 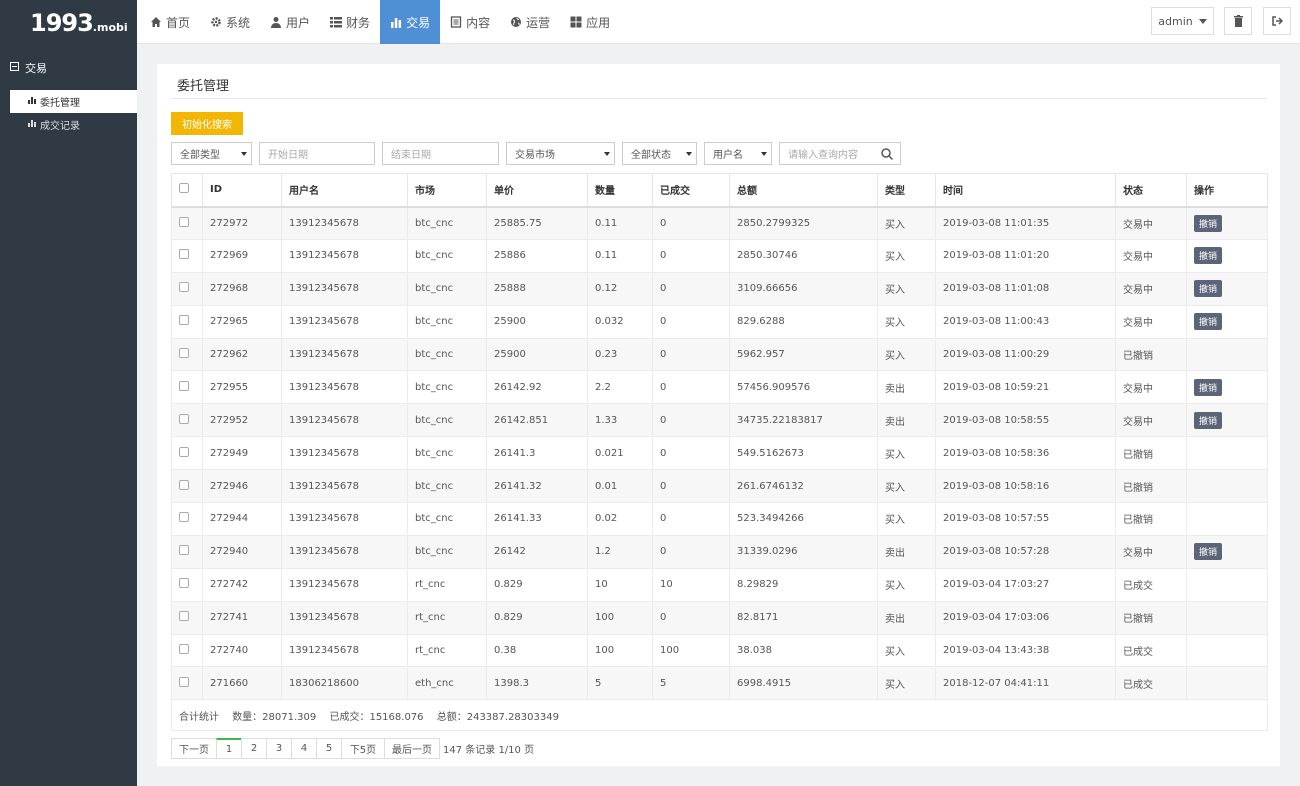 What do you see at coordinates (363, 748) in the screenshot?
I see `next-5-pages-button: 下5页` at bounding box center [363, 748].